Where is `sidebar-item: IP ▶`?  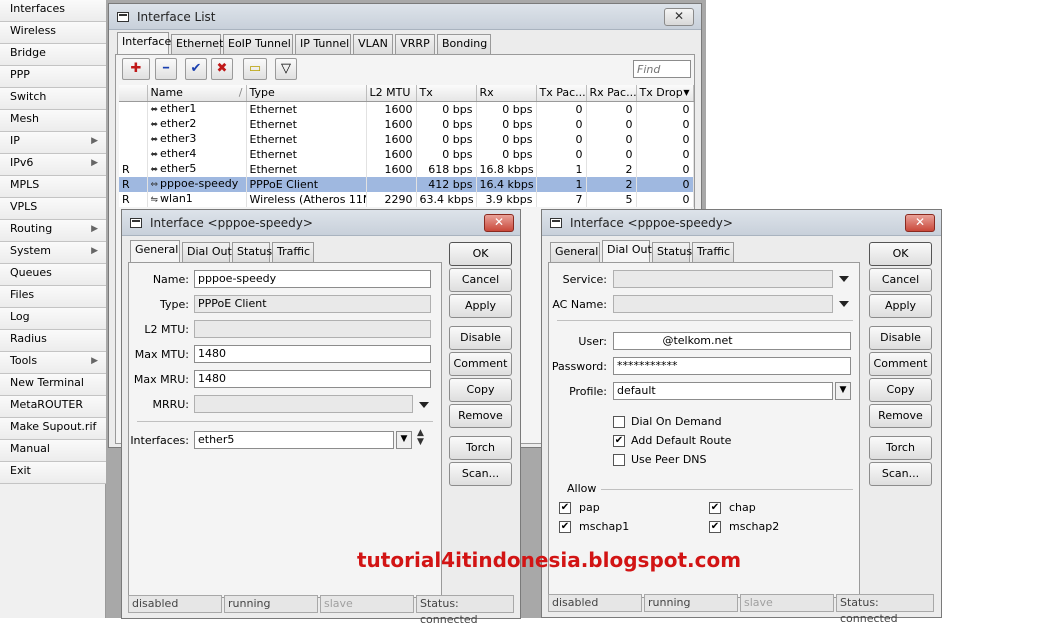 sidebar-item: IP ▶ is located at coordinates (53, 143).